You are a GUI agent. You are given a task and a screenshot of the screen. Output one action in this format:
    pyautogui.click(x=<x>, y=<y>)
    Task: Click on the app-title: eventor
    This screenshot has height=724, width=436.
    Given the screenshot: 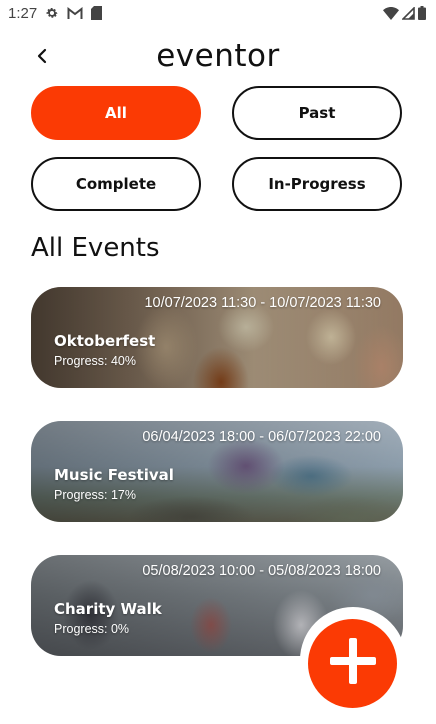 What is the action you would take?
    pyautogui.click(x=218, y=56)
    